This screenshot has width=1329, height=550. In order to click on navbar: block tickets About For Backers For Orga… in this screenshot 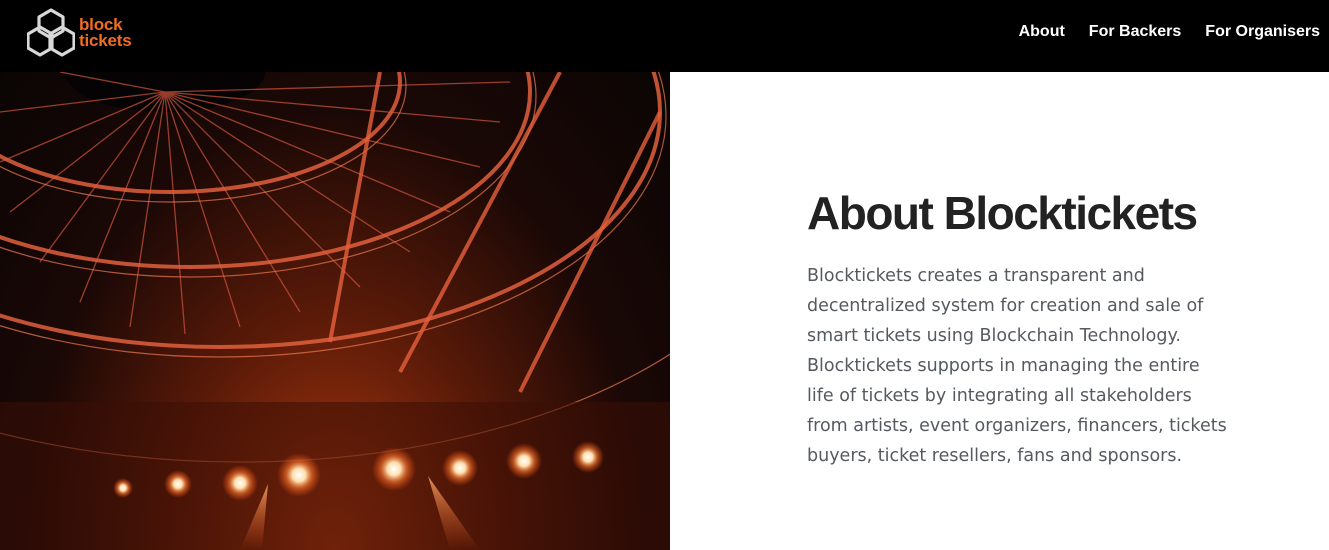, I will do `click(664, 36)`.